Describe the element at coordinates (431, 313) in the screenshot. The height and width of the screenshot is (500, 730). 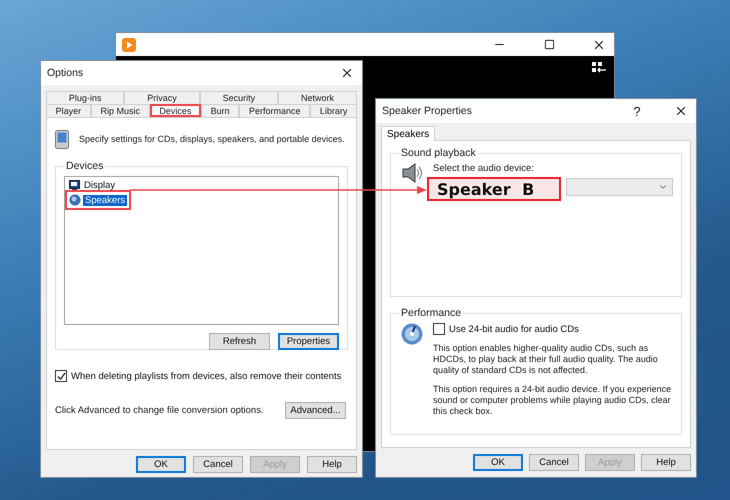
I see `group-title: Performance` at that location.